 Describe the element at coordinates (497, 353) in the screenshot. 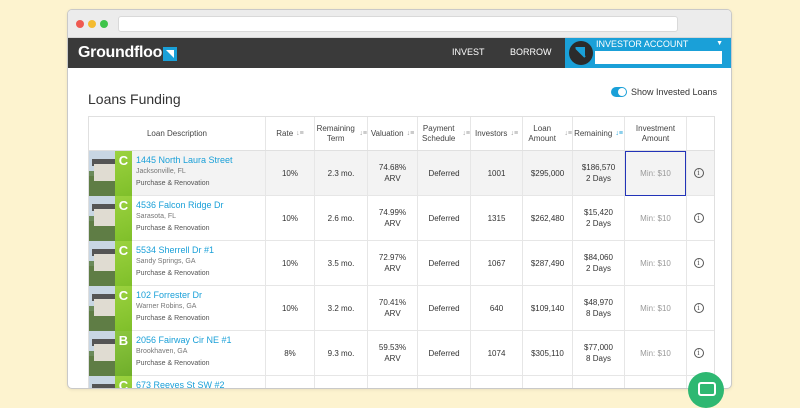

I see `investors-cell: 1074` at that location.